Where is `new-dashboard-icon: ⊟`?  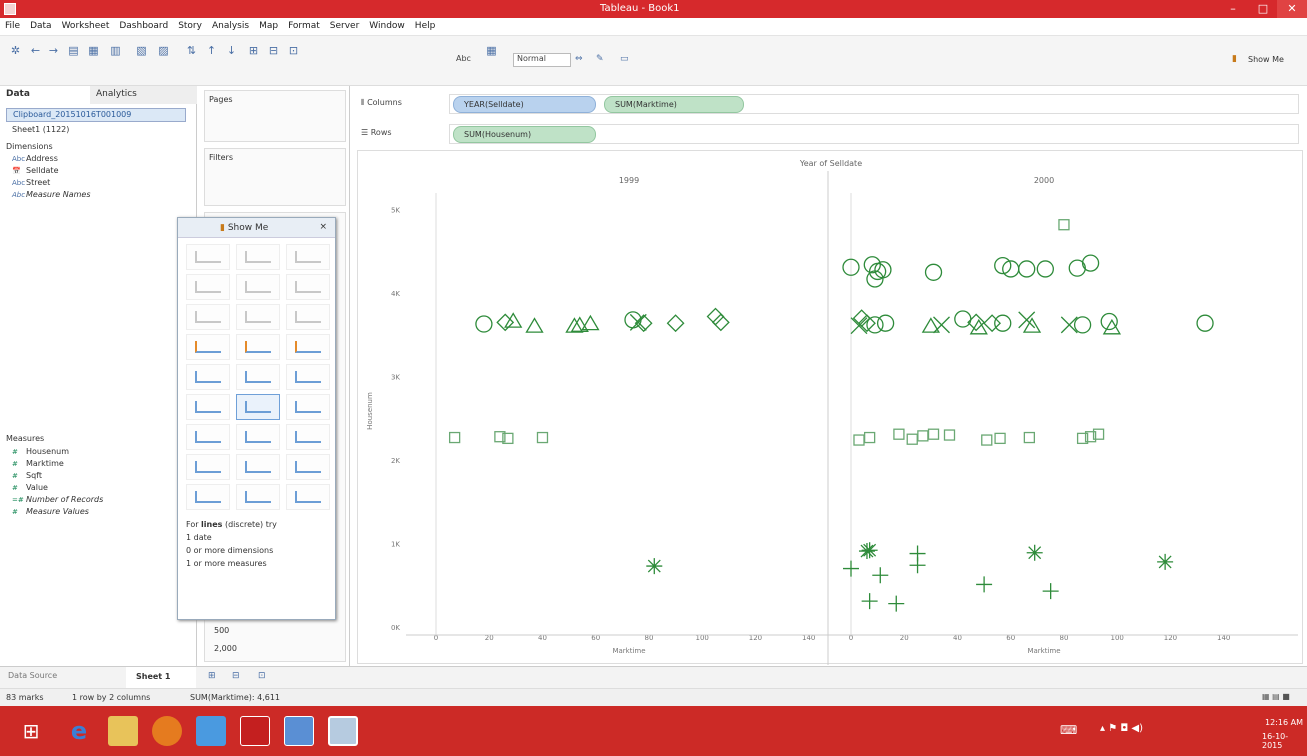
new-dashboard-icon: ⊟ is located at coordinates (236, 676).